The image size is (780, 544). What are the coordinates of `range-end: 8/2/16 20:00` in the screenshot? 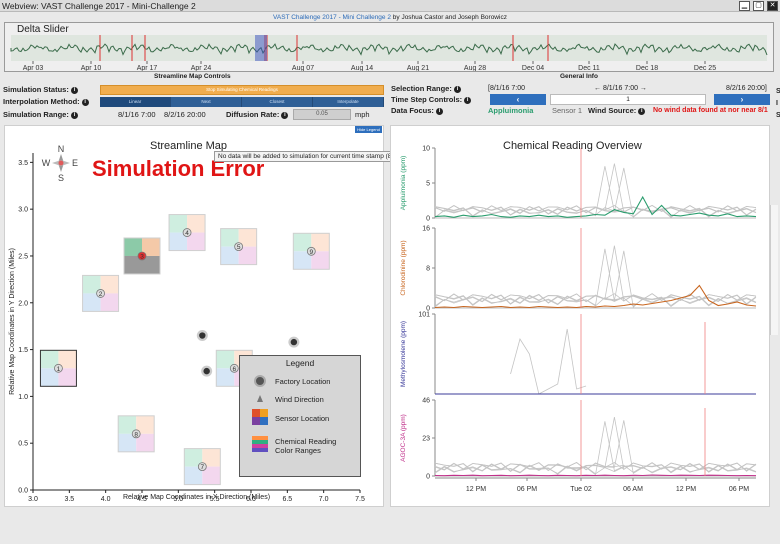 It's located at (185, 114).